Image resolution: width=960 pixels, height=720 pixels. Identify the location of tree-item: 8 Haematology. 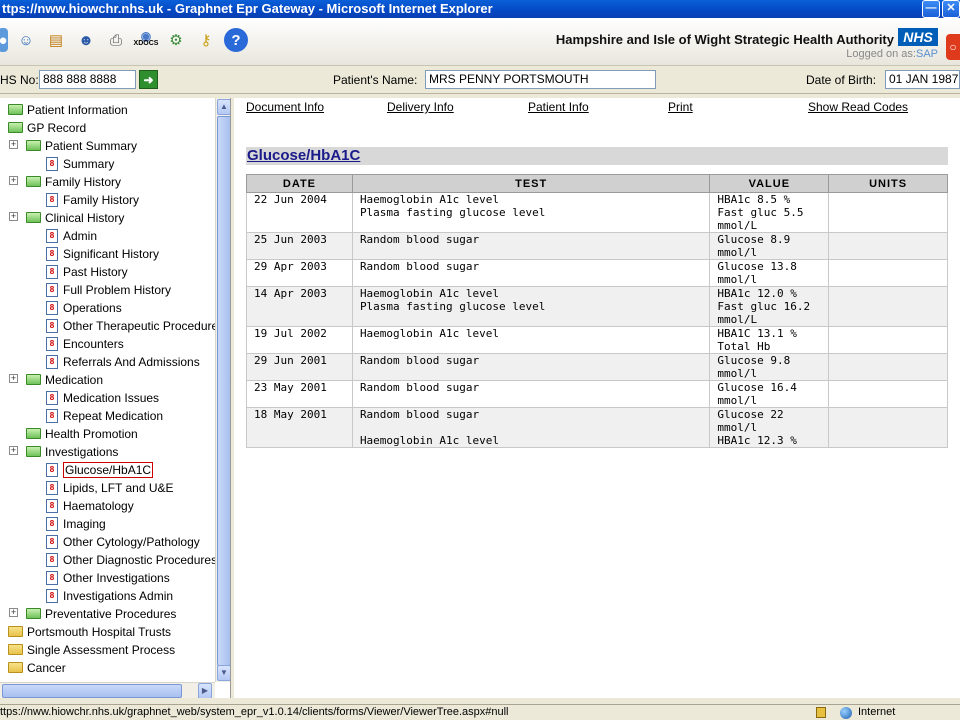
(90, 505).